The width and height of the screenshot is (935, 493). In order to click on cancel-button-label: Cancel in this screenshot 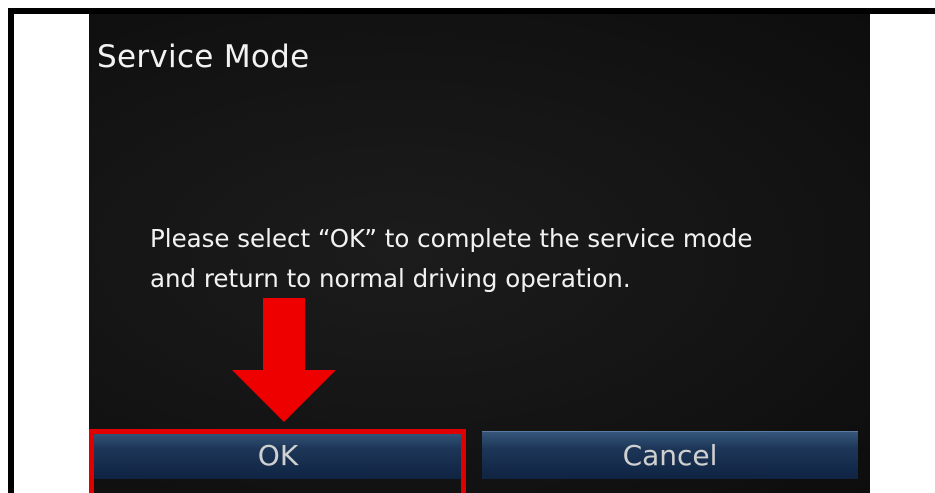, I will do `click(670, 455)`.